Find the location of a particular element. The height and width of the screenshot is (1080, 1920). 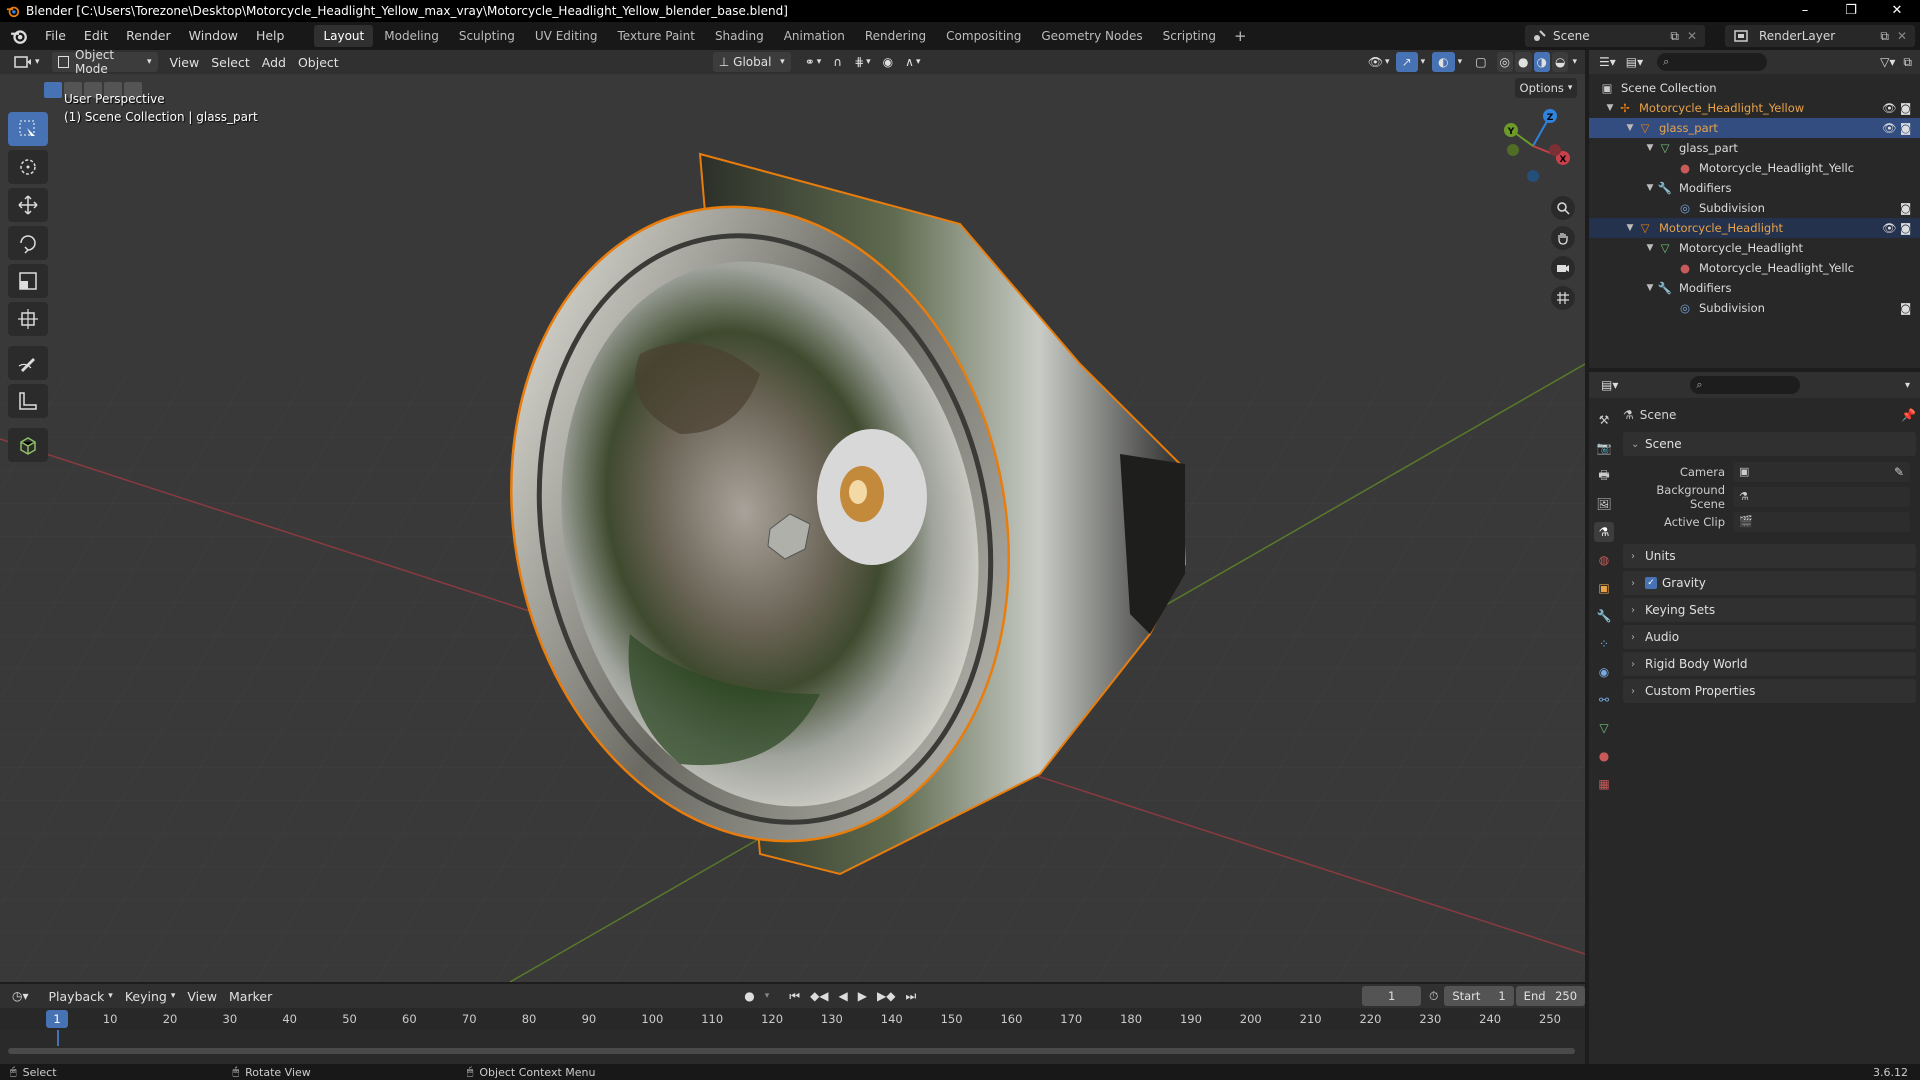

timeline-scrollbar is located at coordinates (791, 1051).